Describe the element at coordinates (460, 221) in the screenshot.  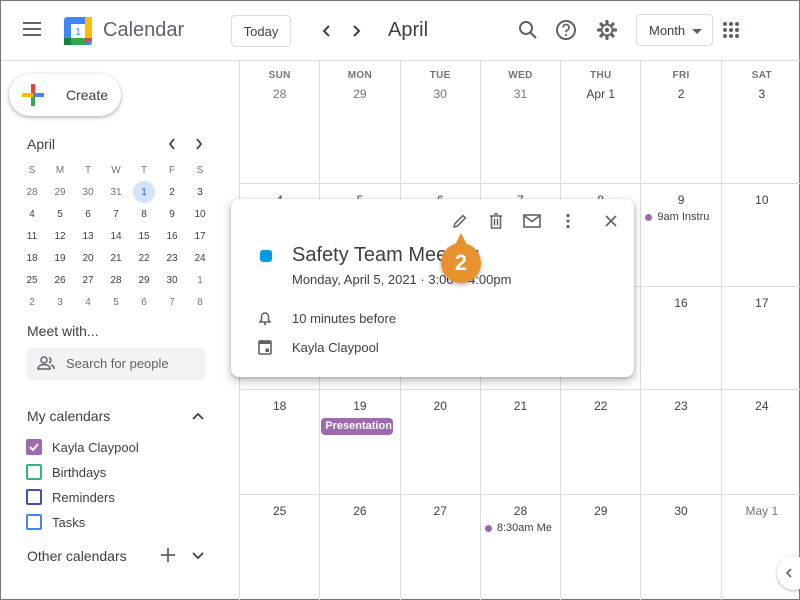
I see `edit-event-button` at that location.